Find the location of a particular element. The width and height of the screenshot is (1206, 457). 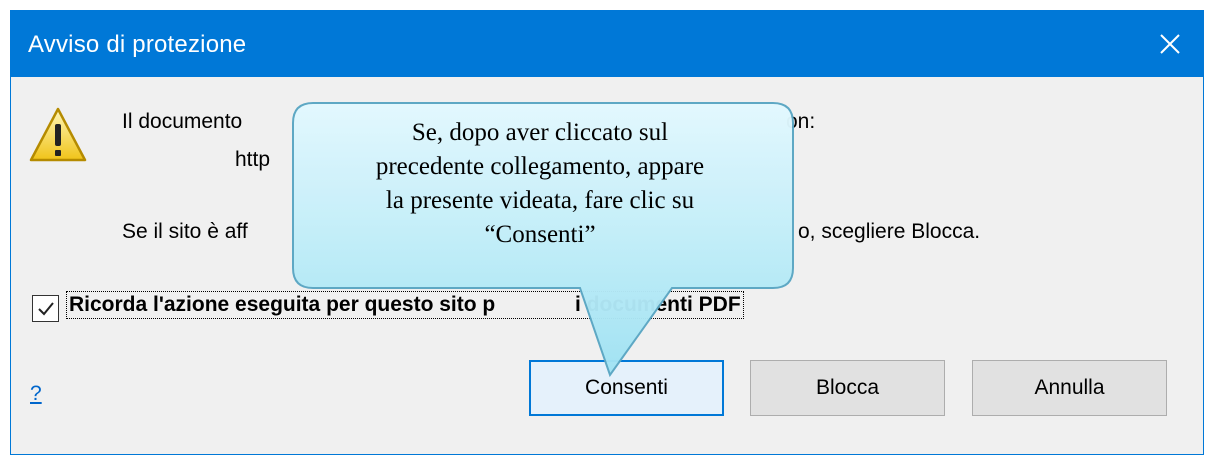

message-line-3-end: o, scegliere Blocca. is located at coordinates (889, 231).